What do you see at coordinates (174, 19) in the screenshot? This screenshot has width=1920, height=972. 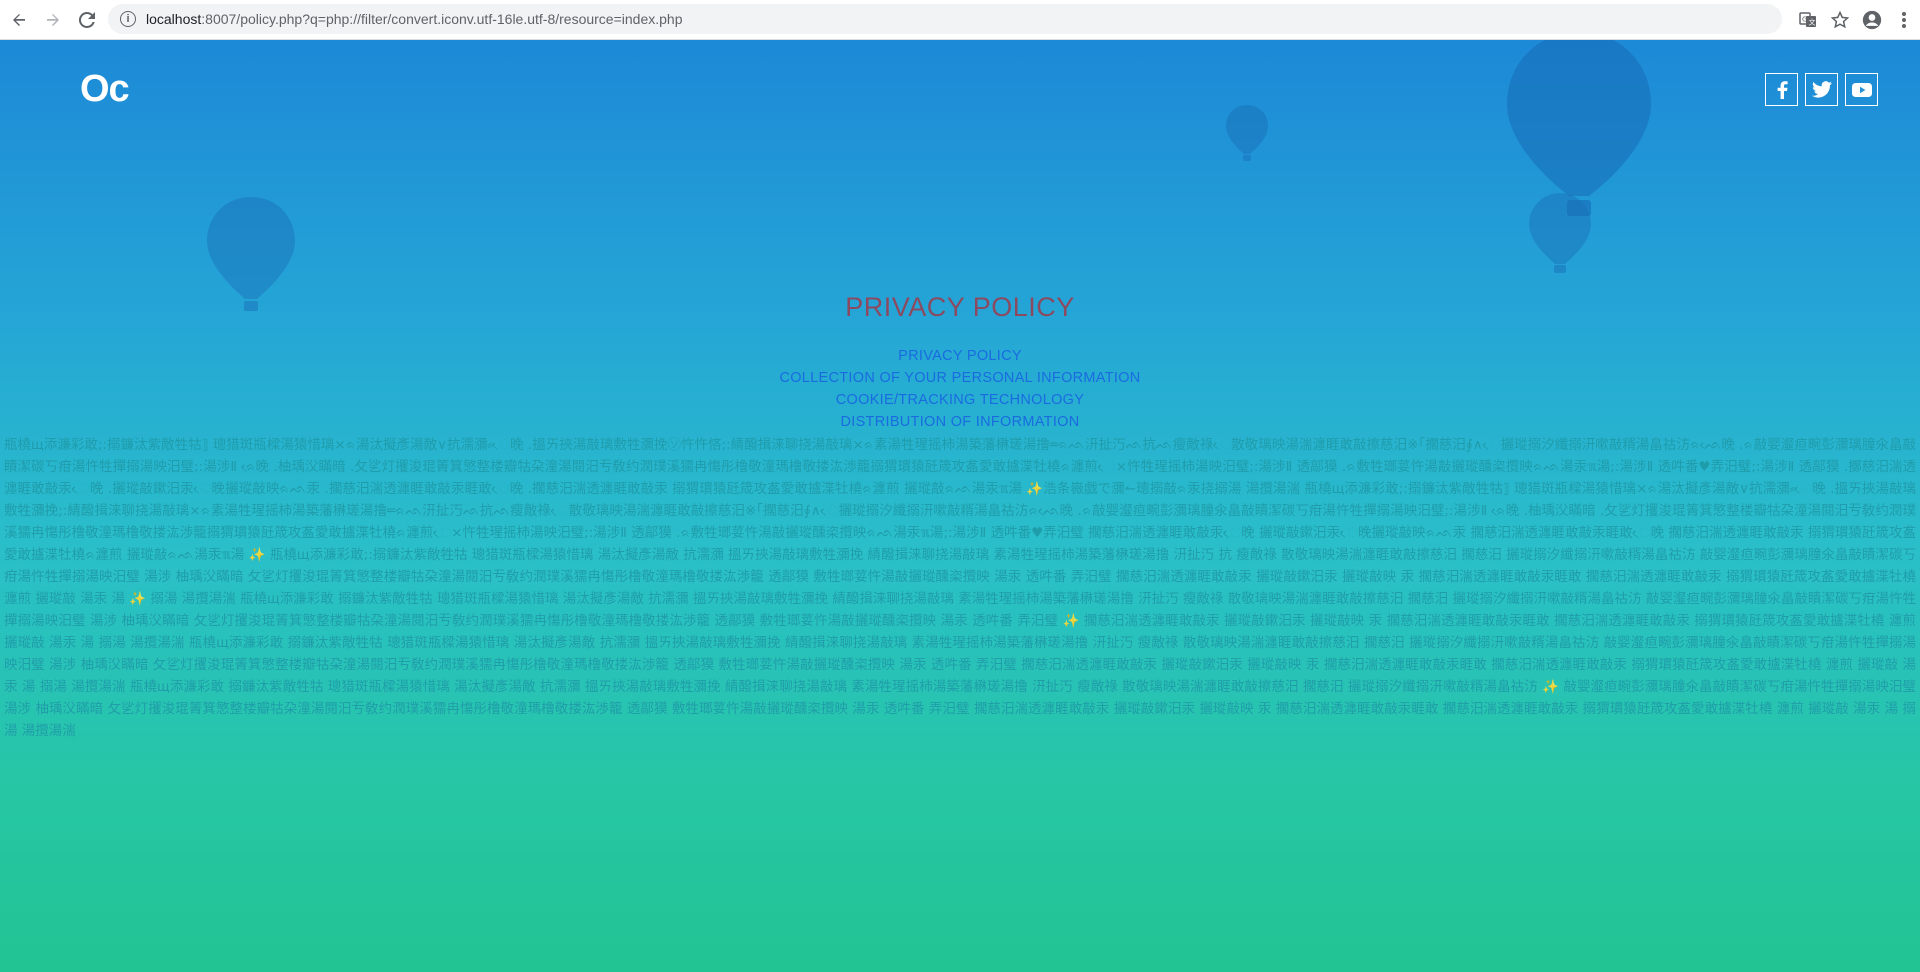 I see `url-host: localhost` at bounding box center [174, 19].